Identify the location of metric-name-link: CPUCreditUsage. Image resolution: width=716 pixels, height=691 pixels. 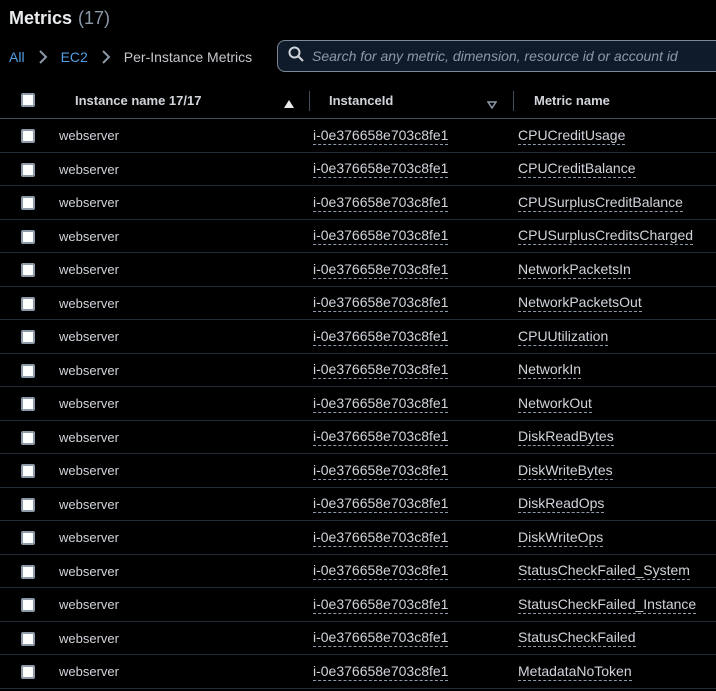
(572, 136).